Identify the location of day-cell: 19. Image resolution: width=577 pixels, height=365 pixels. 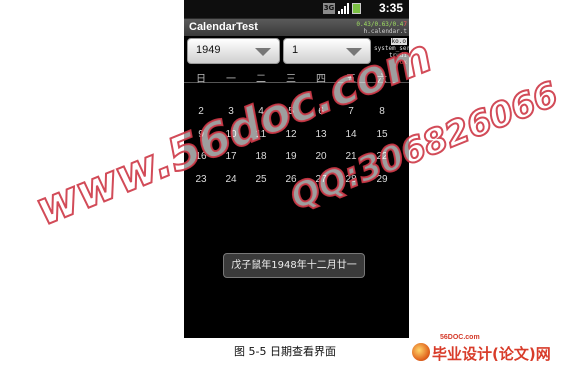
(291, 156).